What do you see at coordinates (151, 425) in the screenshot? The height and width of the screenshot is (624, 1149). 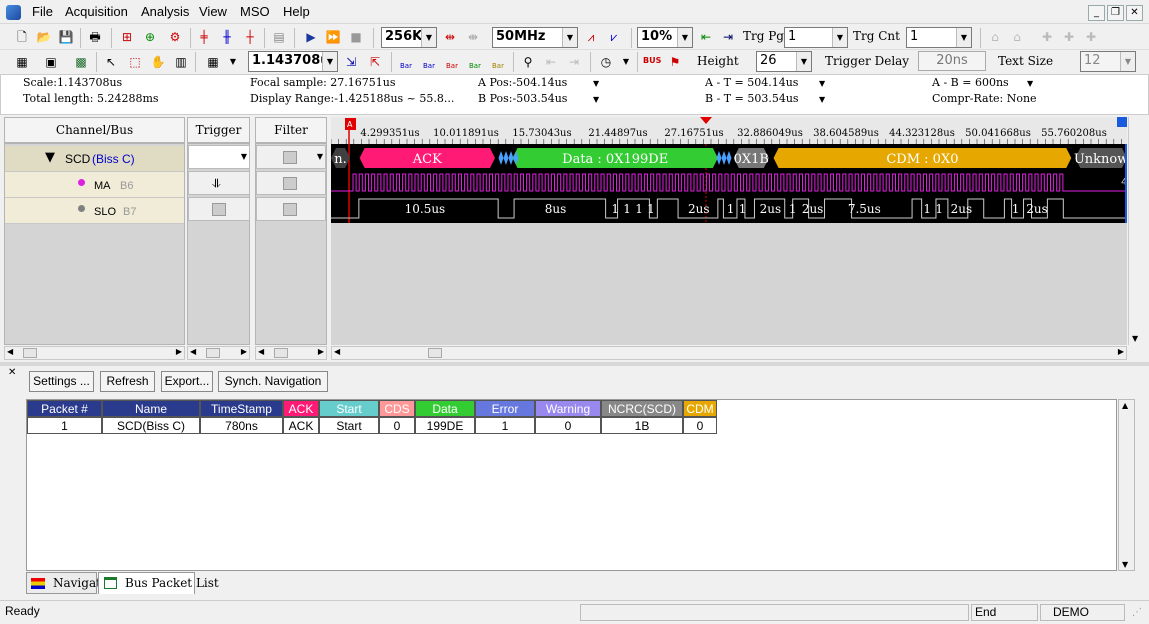 I see `table-cell: SCD(Biss C)` at bounding box center [151, 425].